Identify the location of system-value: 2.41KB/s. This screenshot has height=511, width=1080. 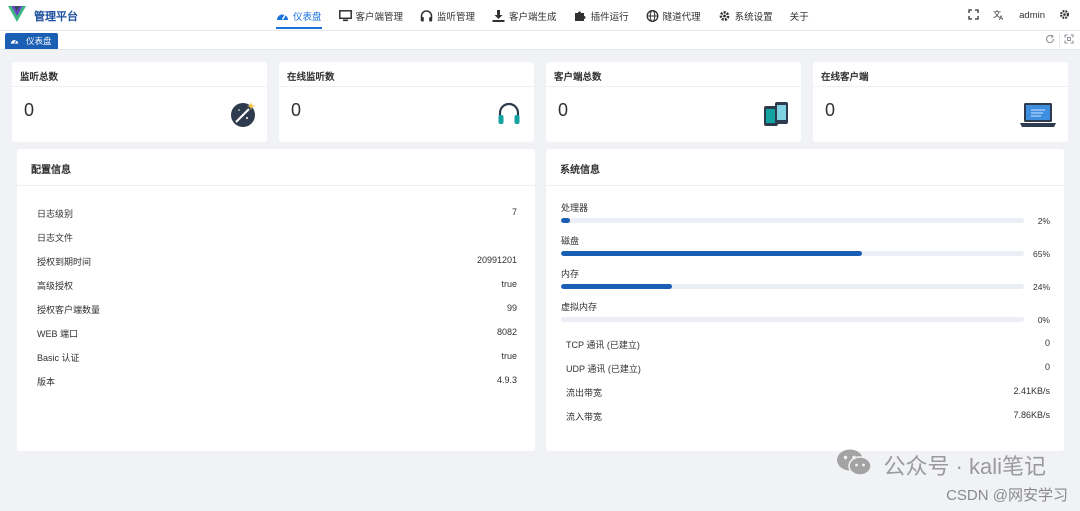
(1031, 391).